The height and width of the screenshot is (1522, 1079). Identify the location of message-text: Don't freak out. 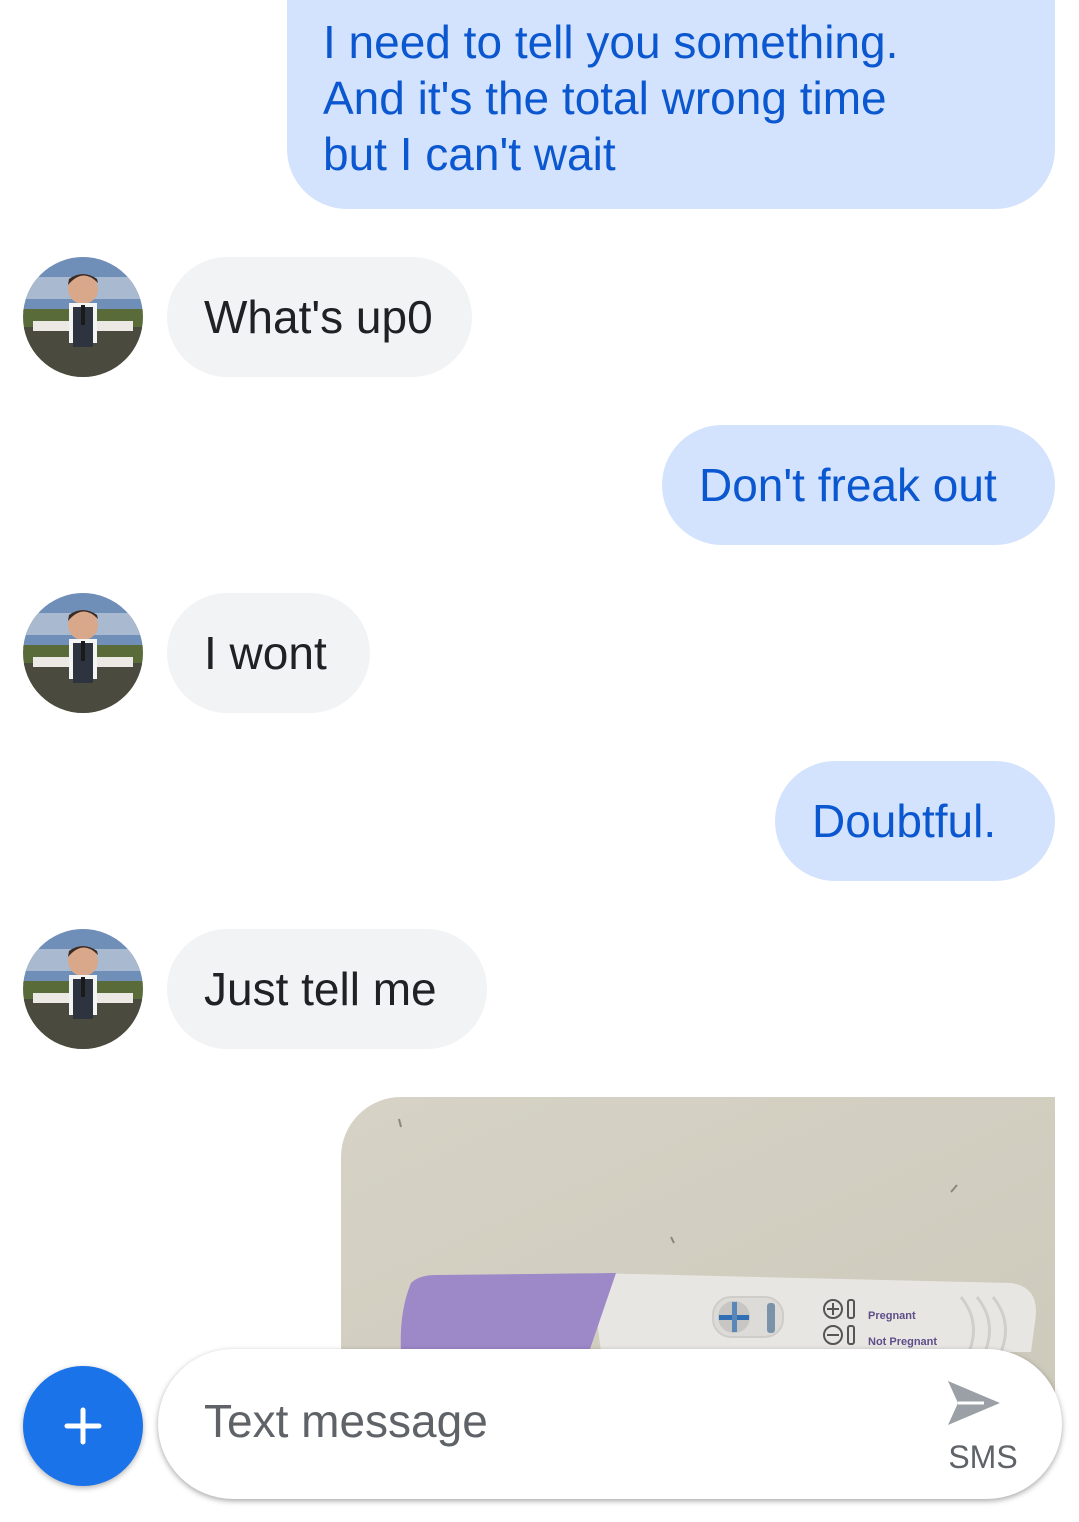
(848, 485).